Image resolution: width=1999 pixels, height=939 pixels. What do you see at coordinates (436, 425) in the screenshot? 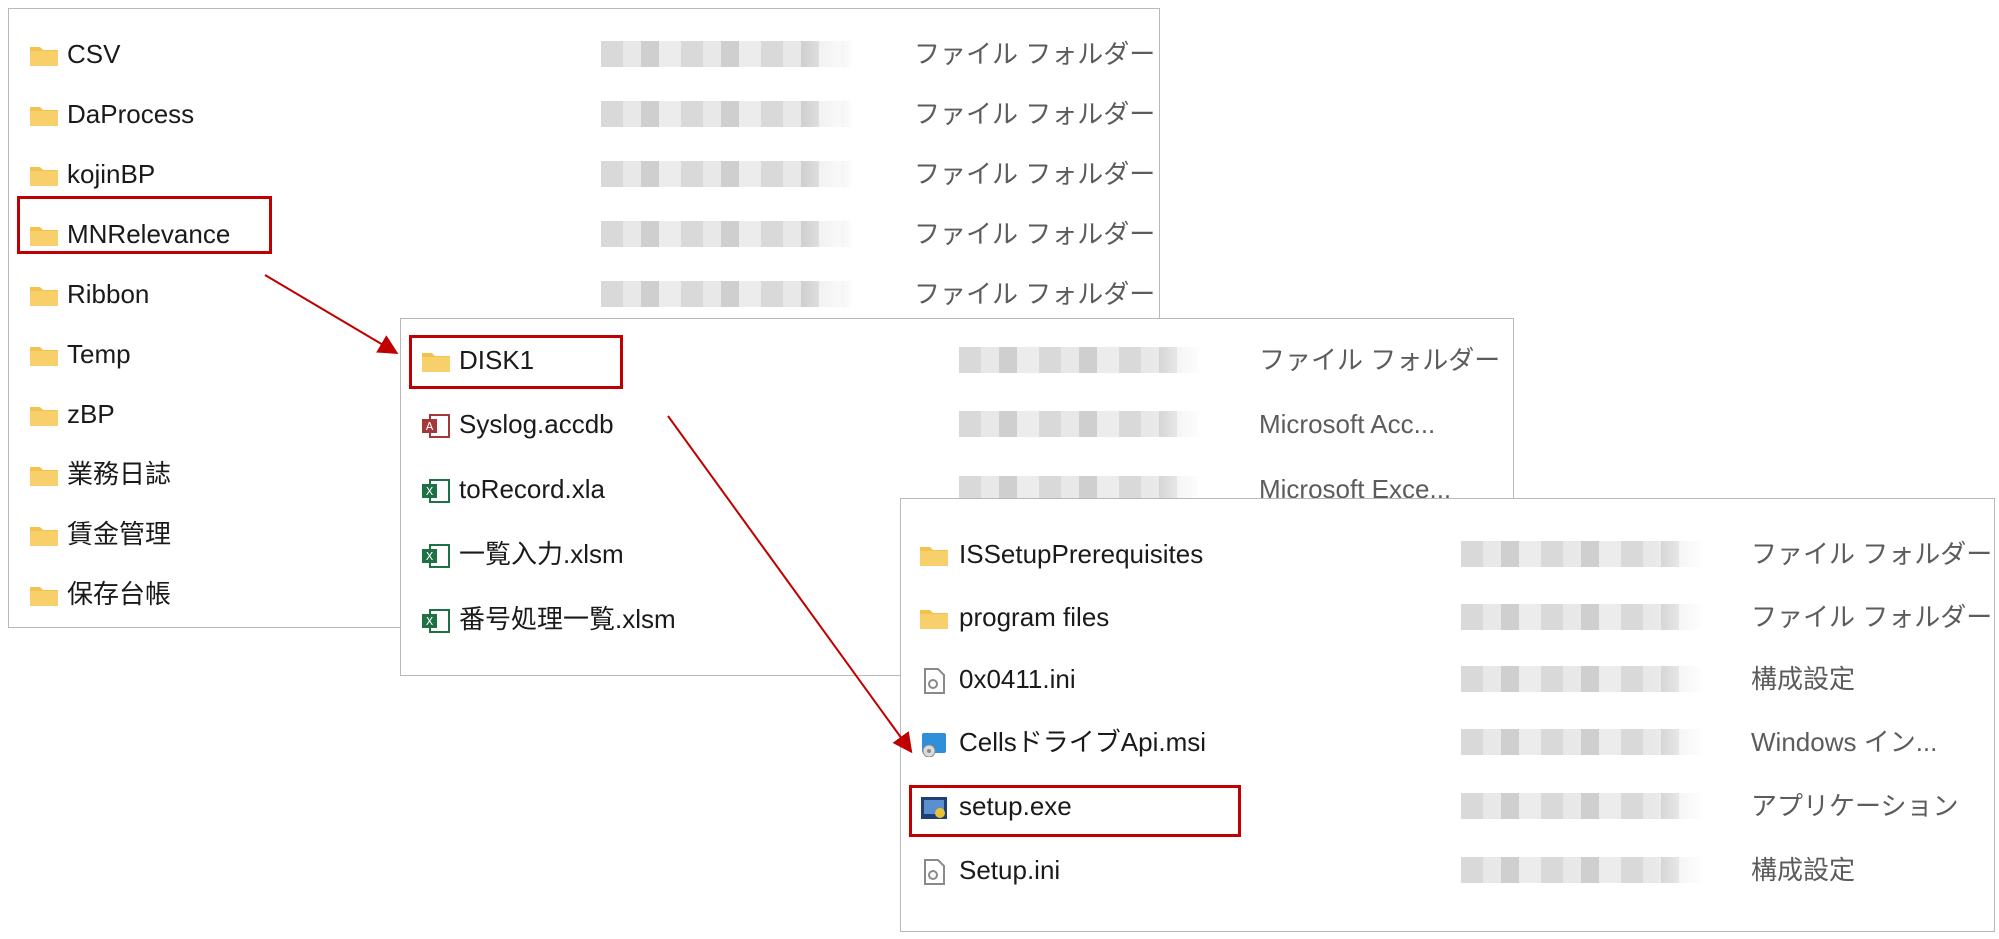
I see `access-file-icon: A` at bounding box center [436, 425].